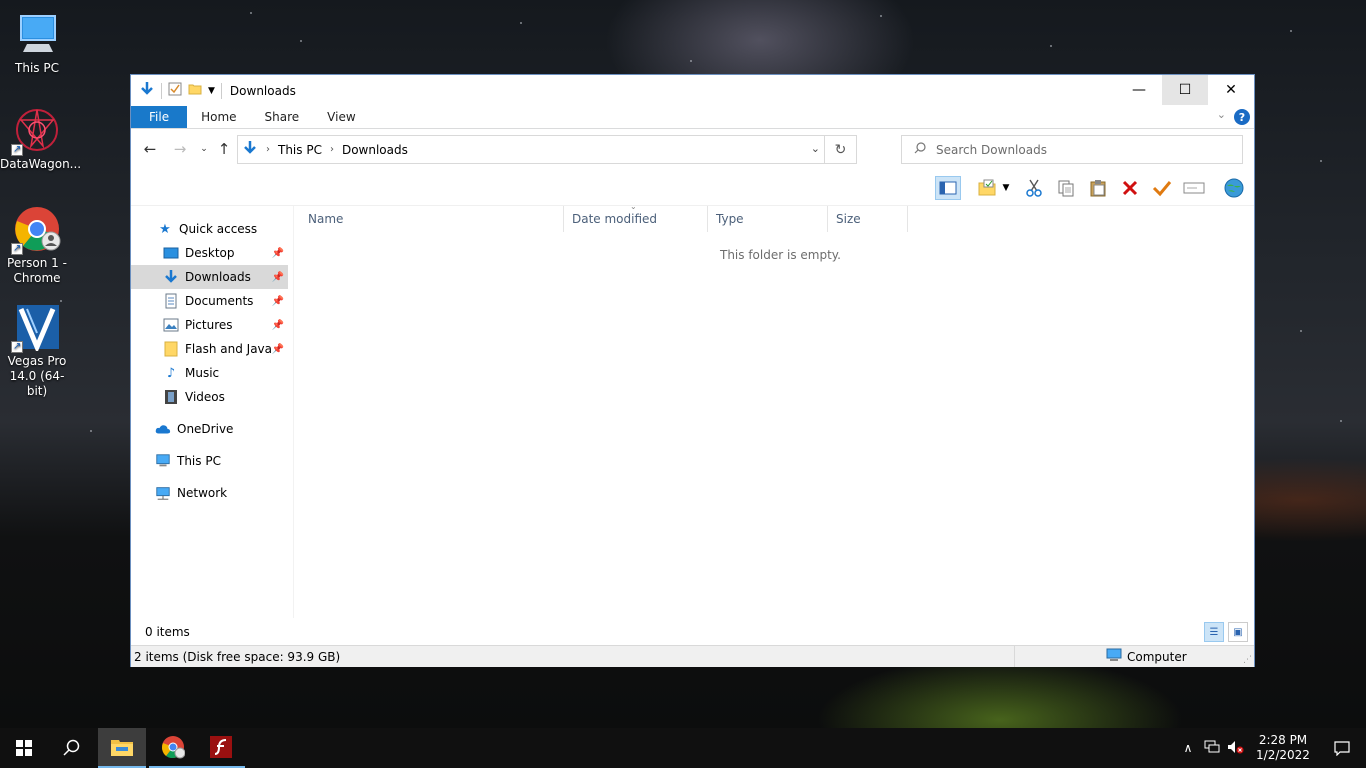 Image resolution: width=1366 pixels, height=768 pixels. What do you see at coordinates (218, 277) in the screenshot?
I see `nav-label: Downloads` at bounding box center [218, 277].